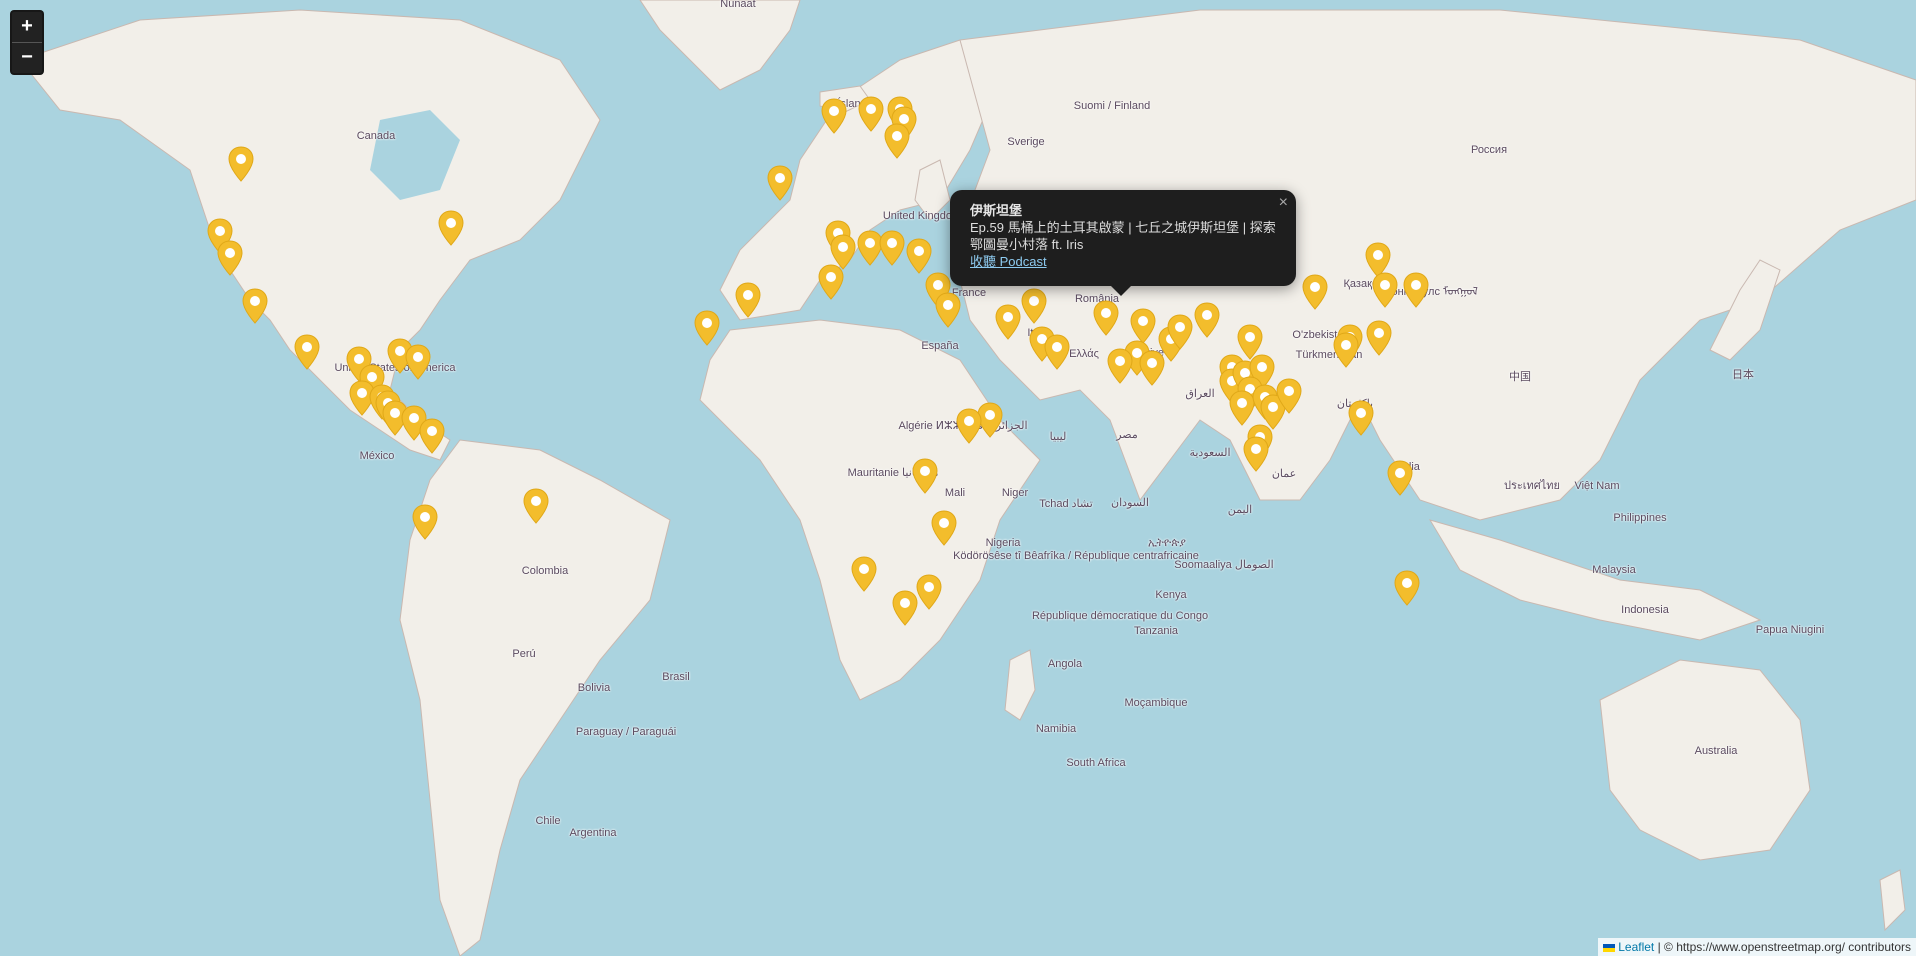 Image resolution: width=1916 pixels, height=956 pixels. What do you see at coordinates (1058, 437) in the screenshot?
I see `map-label: ليبيا` at bounding box center [1058, 437].